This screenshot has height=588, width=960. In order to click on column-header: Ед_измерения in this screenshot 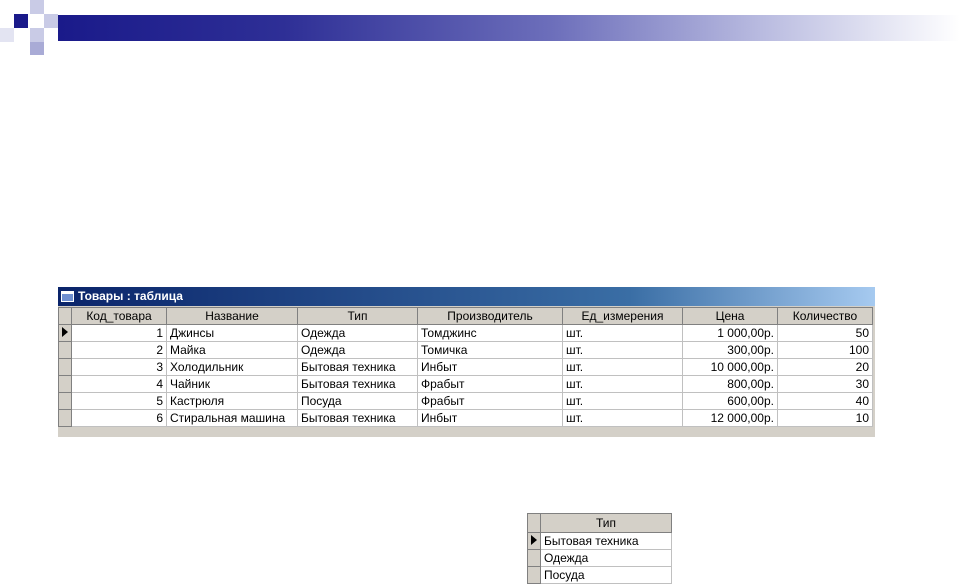, I will do `click(622, 316)`.